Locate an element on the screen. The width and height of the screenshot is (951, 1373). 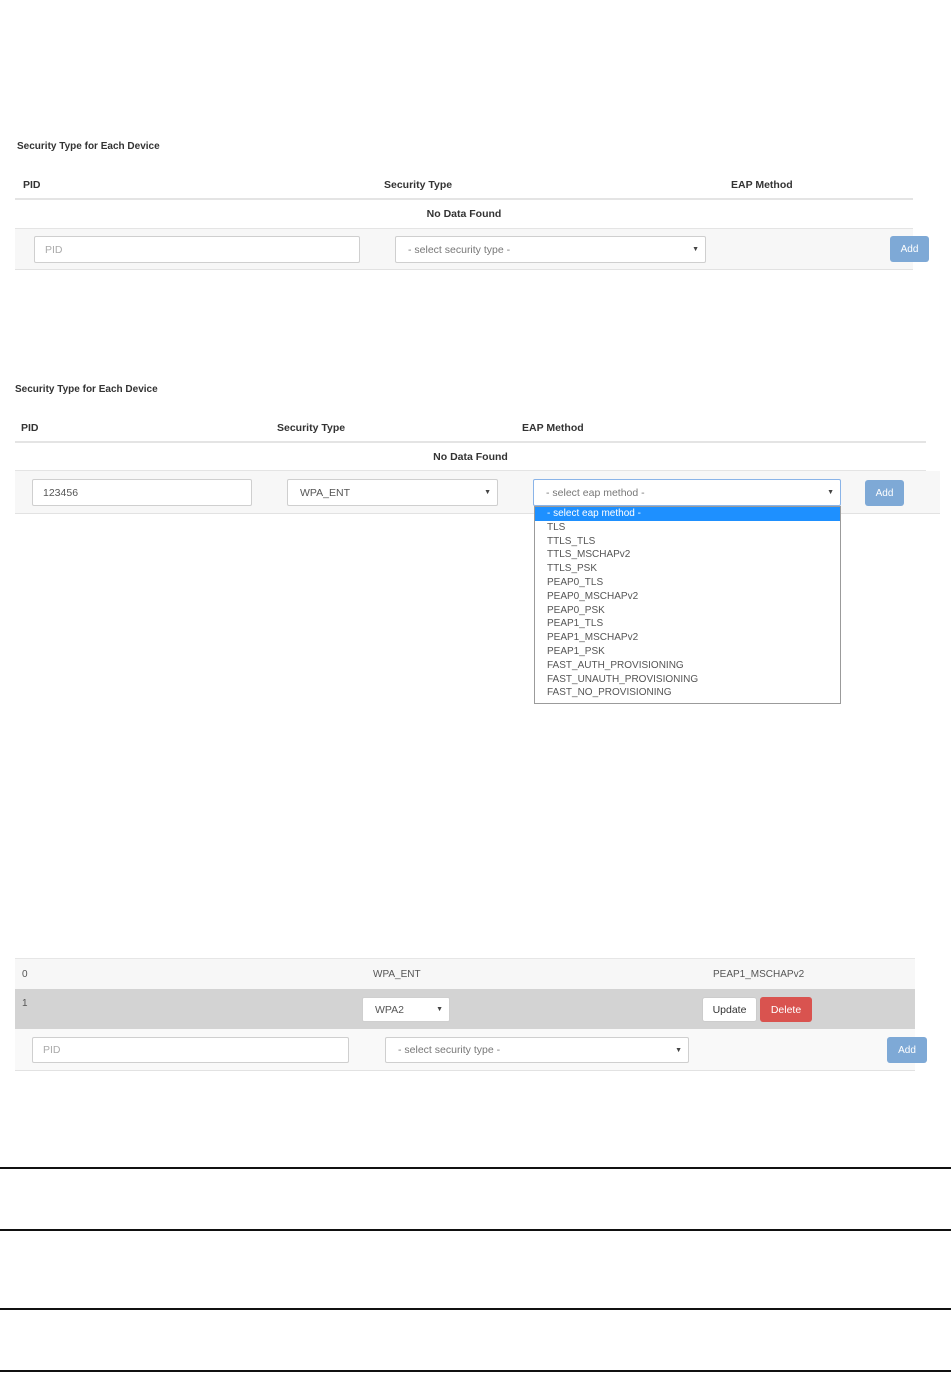
eap-option: TTLS_PSK is located at coordinates (687, 569).